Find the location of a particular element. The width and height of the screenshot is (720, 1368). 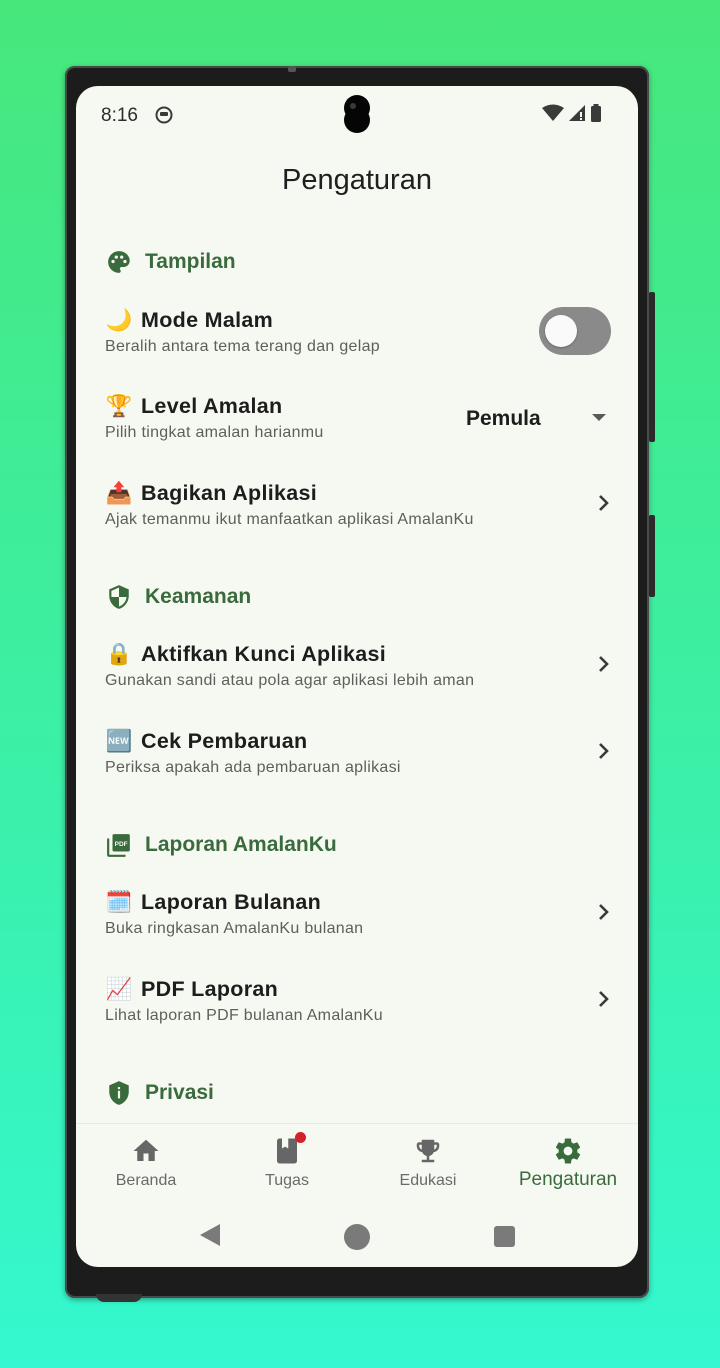

battery-icon is located at coordinates (596, 115).